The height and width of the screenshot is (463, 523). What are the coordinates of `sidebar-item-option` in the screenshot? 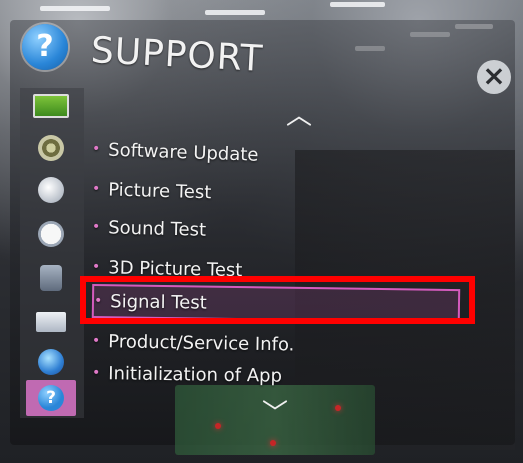 It's located at (51, 322).